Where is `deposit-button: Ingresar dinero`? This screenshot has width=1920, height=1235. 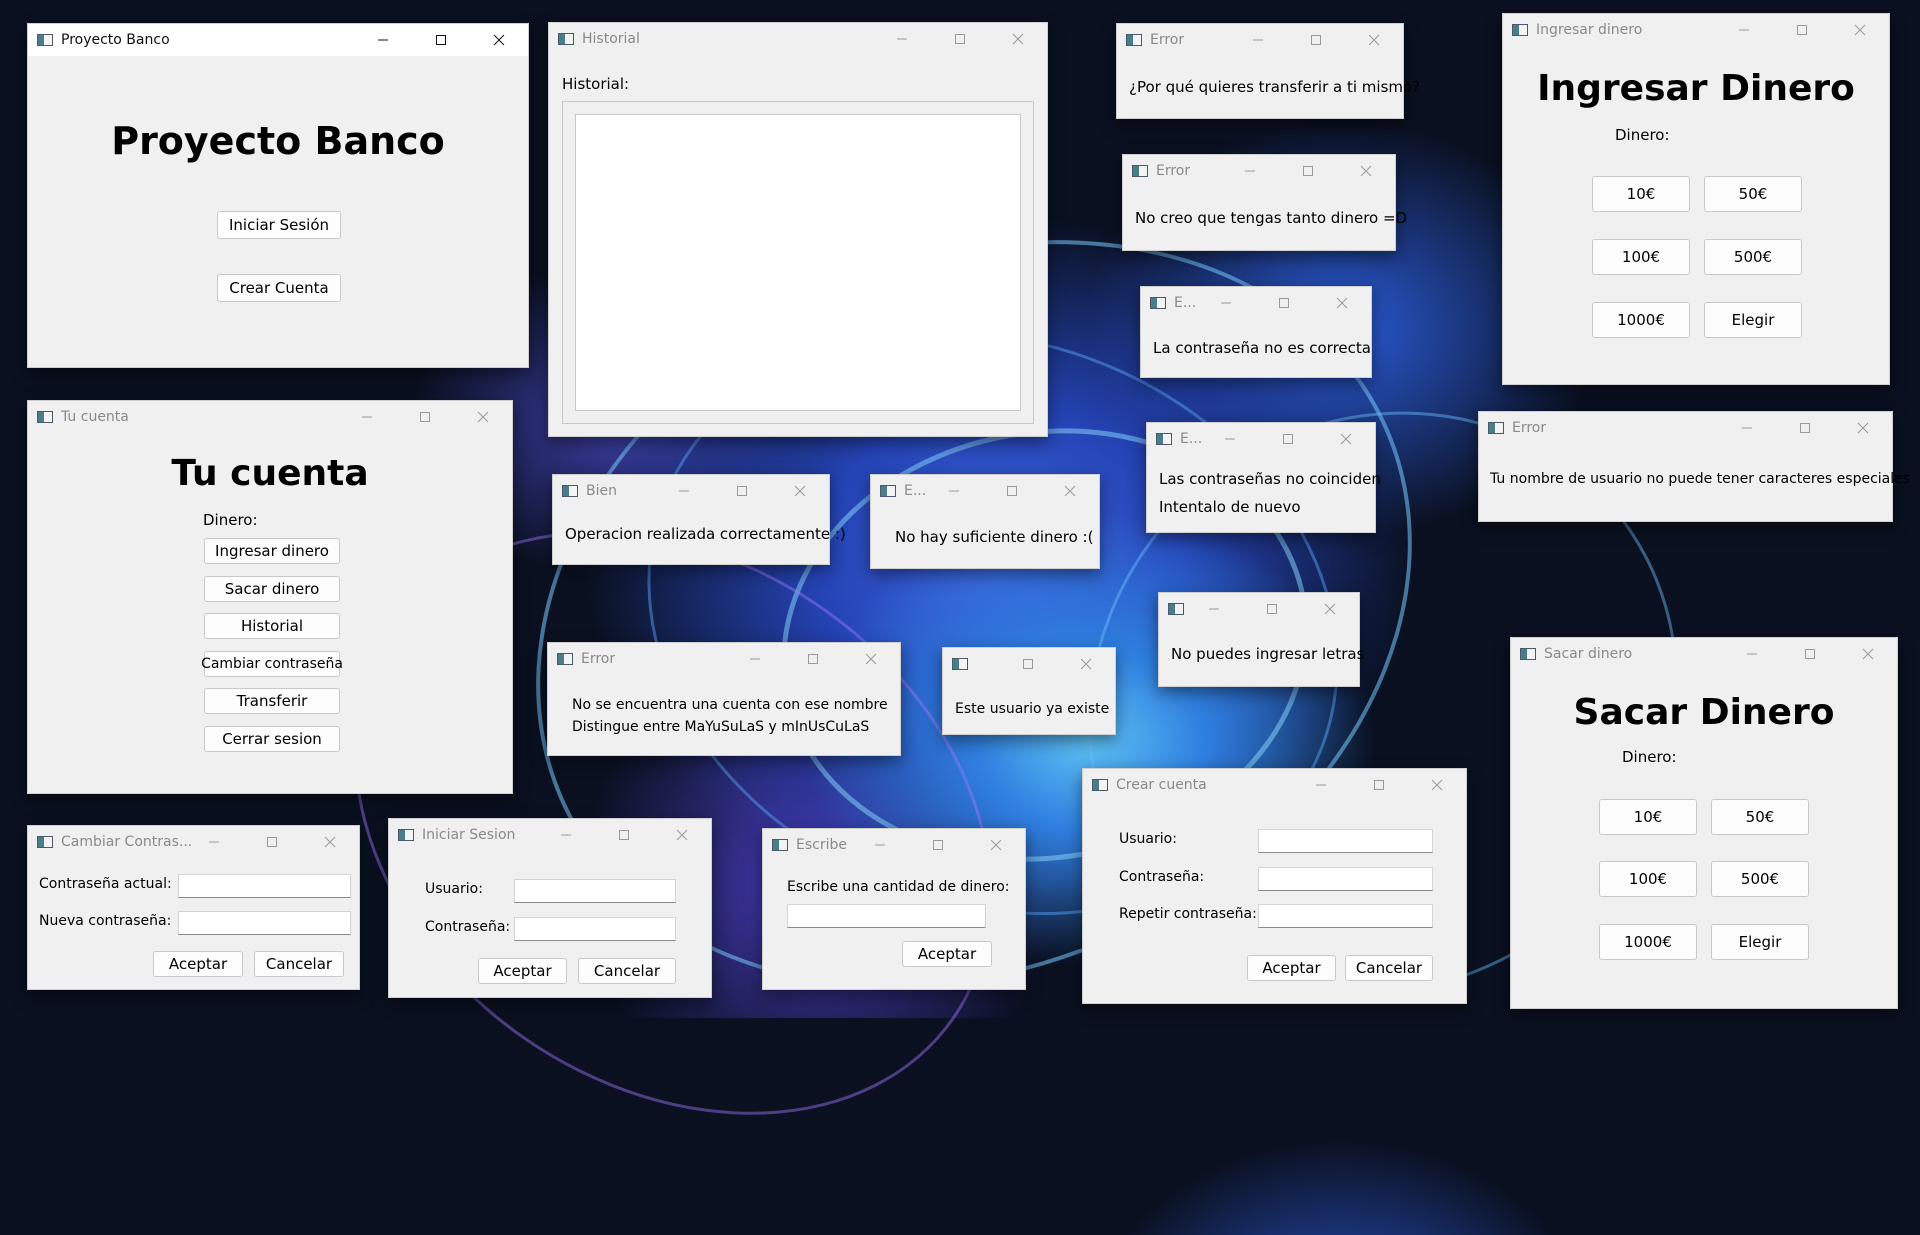 deposit-button: Ingresar dinero is located at coordinates (272, 551).